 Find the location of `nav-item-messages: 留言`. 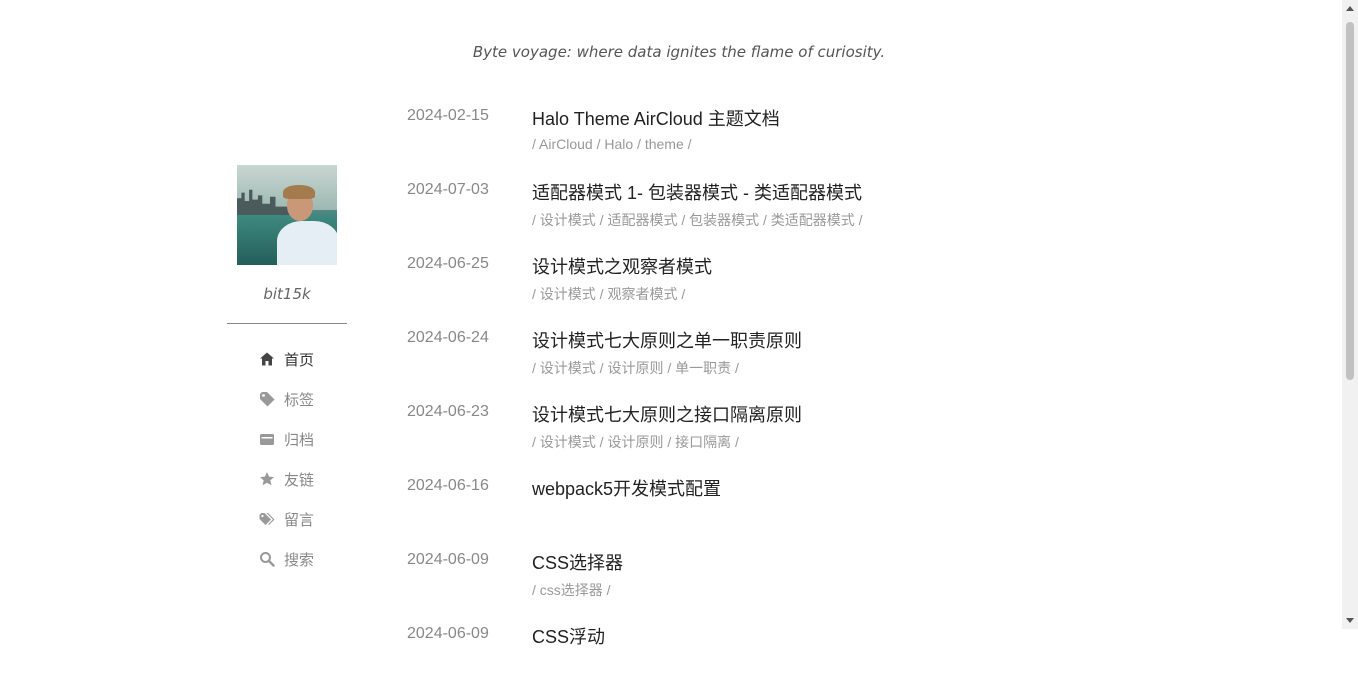

nav-item-messages: 留言 is located at coordinates (303, 519).